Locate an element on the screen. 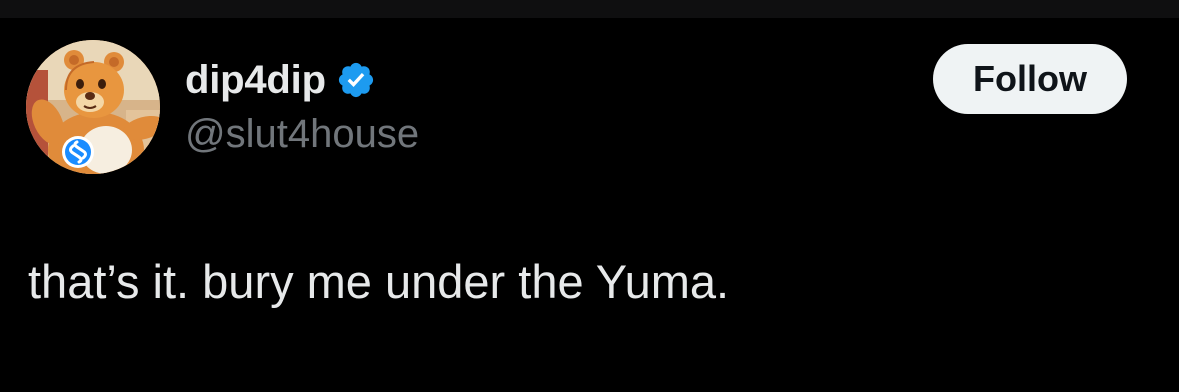  verified-badge-icon is located at coordinates (356, 80).